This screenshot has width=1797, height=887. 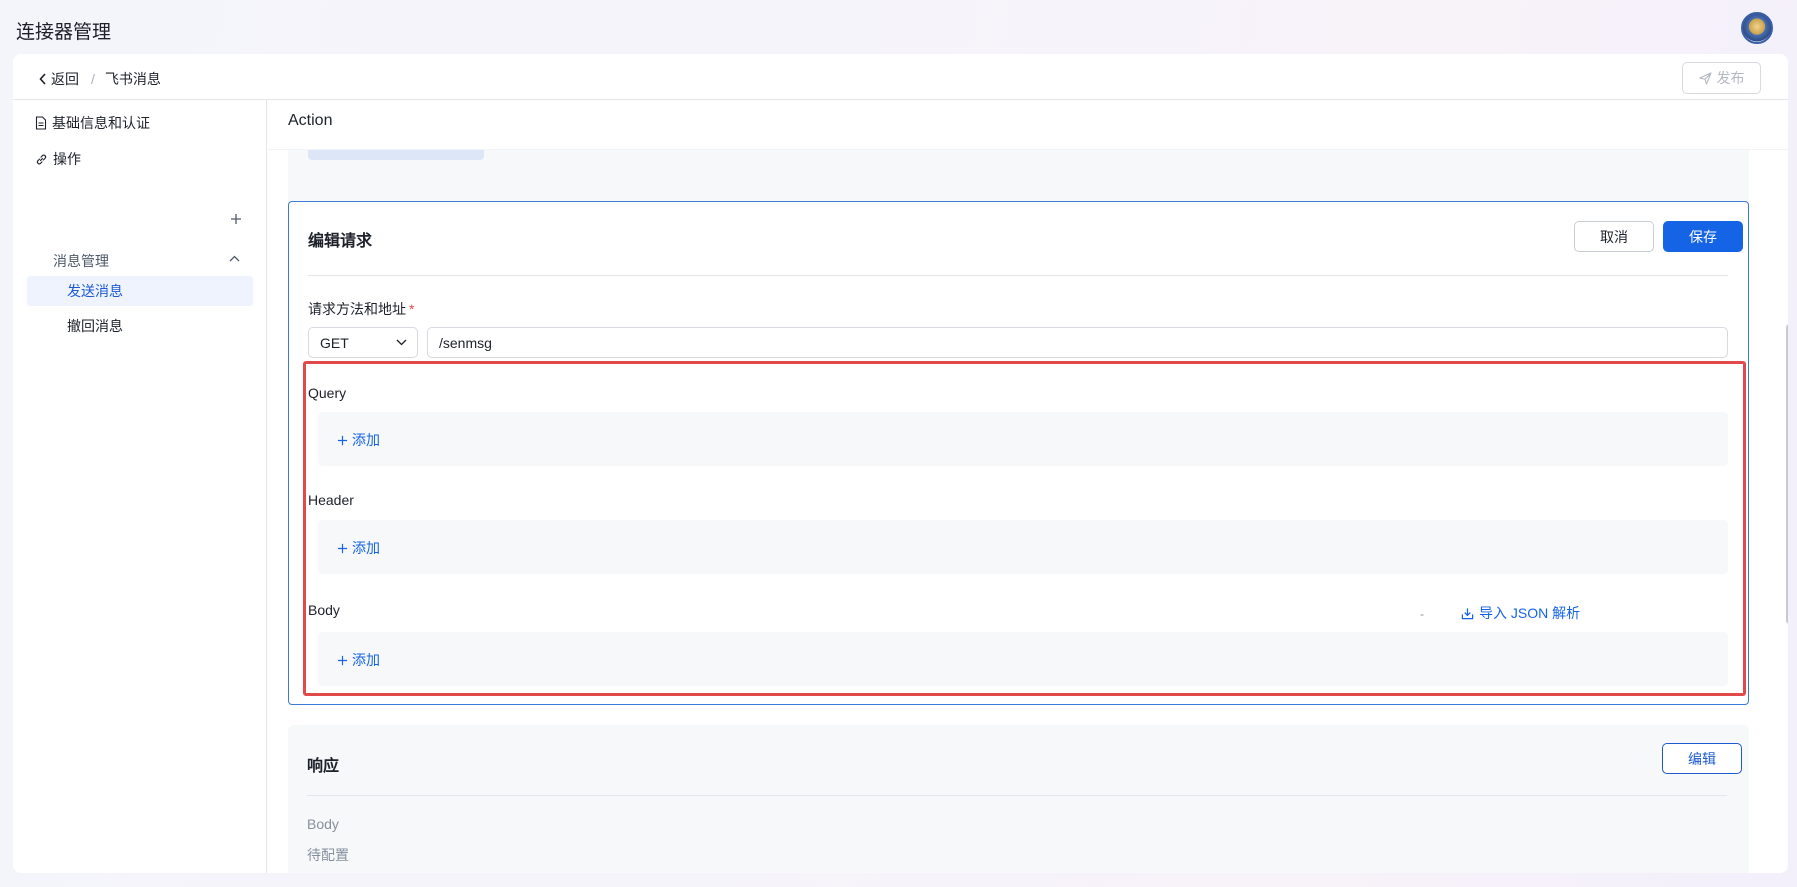 What do you see at coordinates (1705, 78) in the screenshot?
I see `send-icon` at bounding box center [1705, 78].